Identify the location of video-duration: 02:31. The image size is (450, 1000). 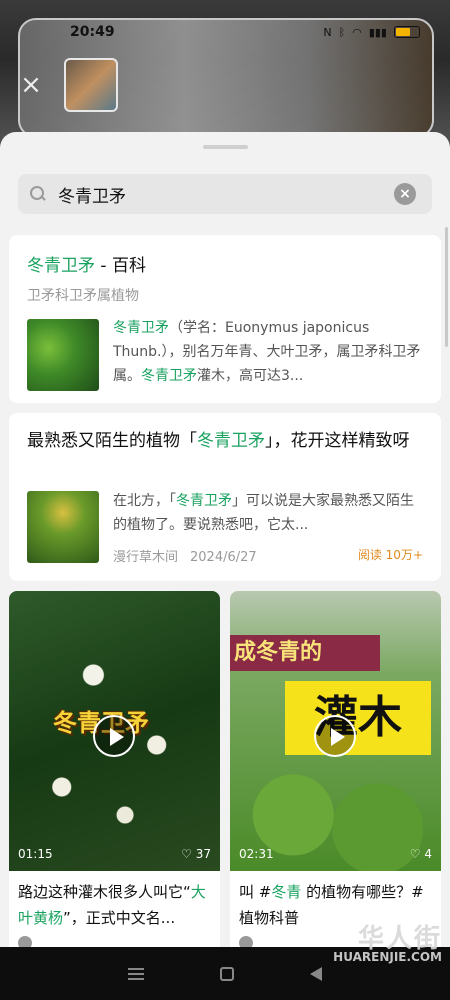
(256, 854).